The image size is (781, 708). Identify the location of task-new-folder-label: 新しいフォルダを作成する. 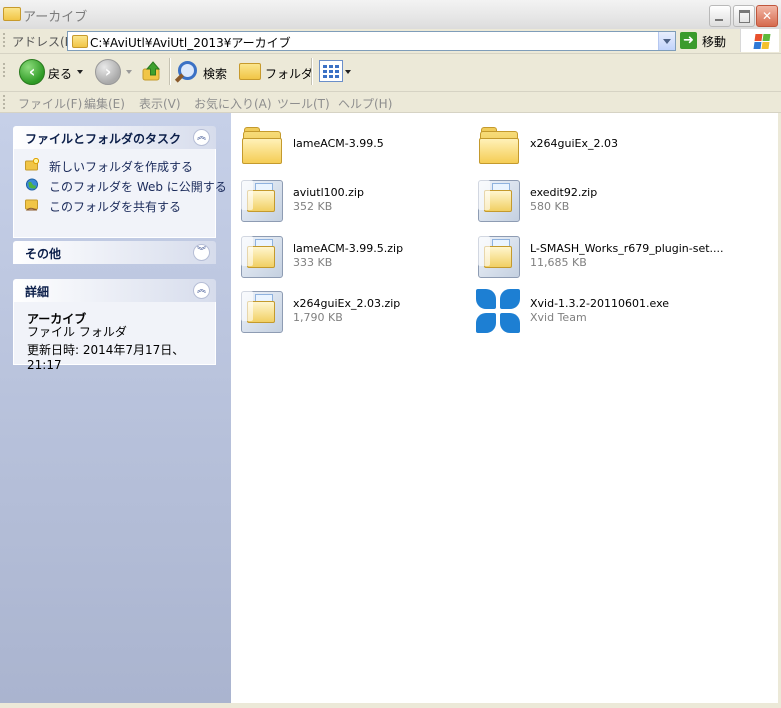
(121, 167).